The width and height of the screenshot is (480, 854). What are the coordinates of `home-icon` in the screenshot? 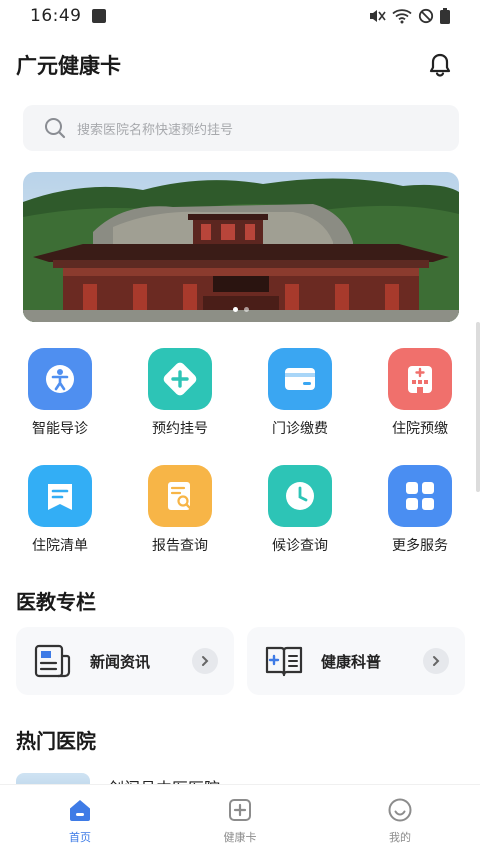 It's located at (80, 810).